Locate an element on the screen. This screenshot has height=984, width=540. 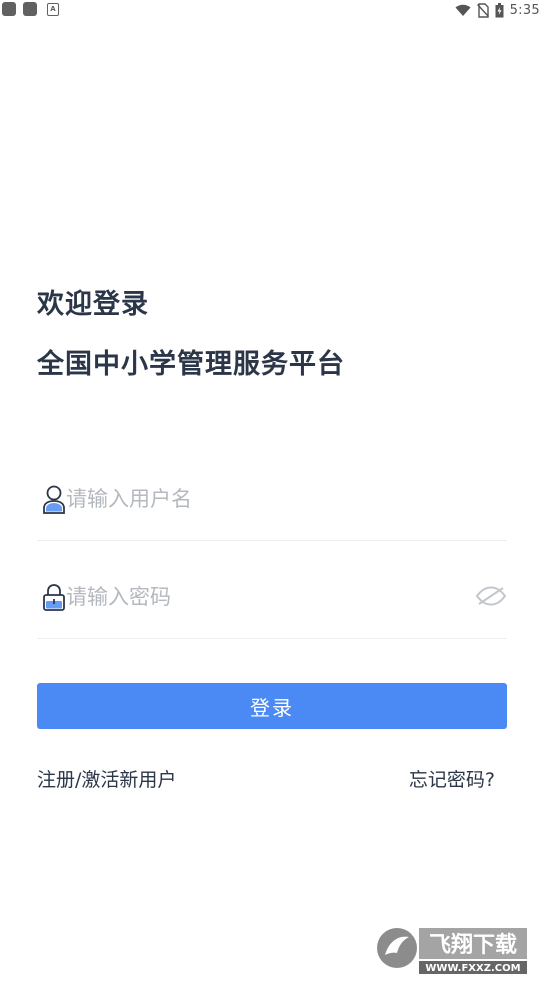
password-field-row is located at coordinates (272, 608).